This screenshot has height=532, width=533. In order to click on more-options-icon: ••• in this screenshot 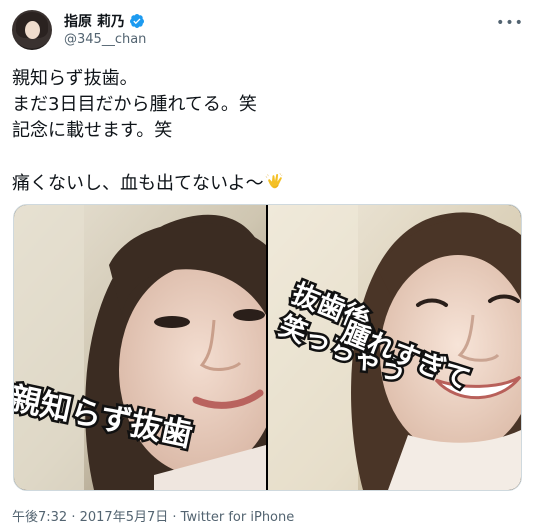, I will do `click(509, 23)`.